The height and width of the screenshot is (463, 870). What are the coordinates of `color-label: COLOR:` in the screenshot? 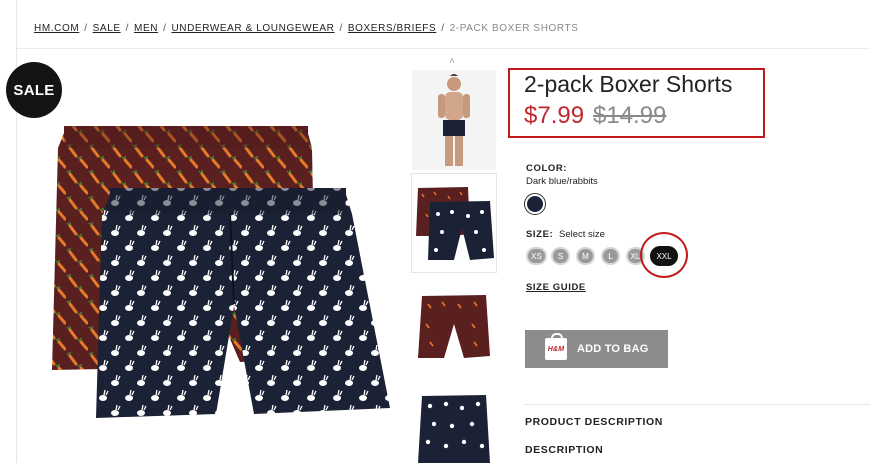 It's located at (547, 168).